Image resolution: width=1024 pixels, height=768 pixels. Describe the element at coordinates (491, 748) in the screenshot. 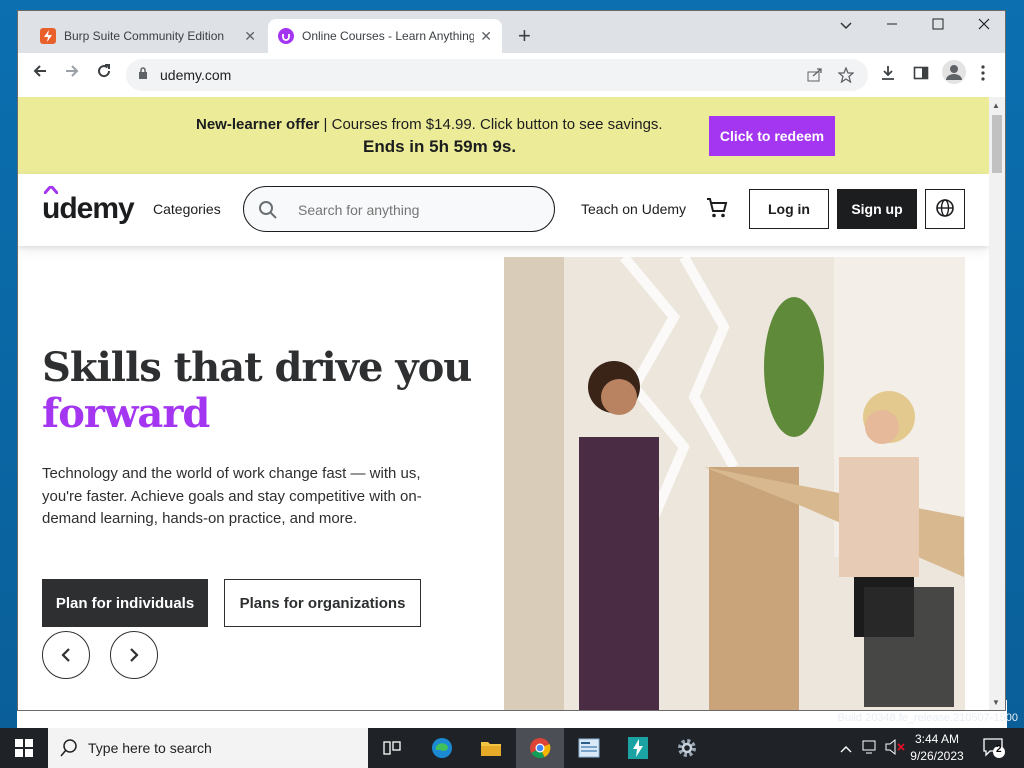

I see `file-explorer-icon` at that location.